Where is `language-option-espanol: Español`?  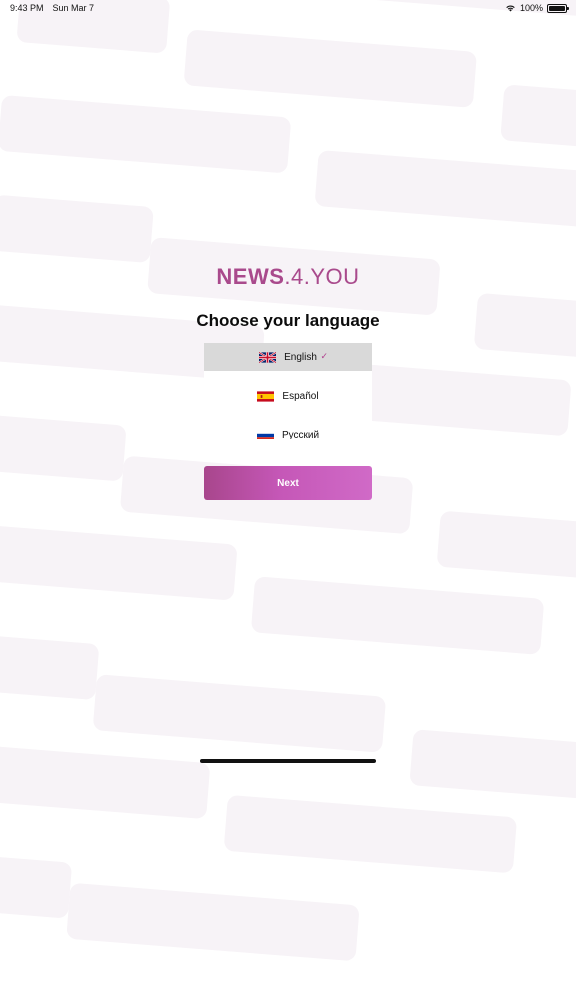 language-option-espanol: Español is located at coordinates (288, 396).